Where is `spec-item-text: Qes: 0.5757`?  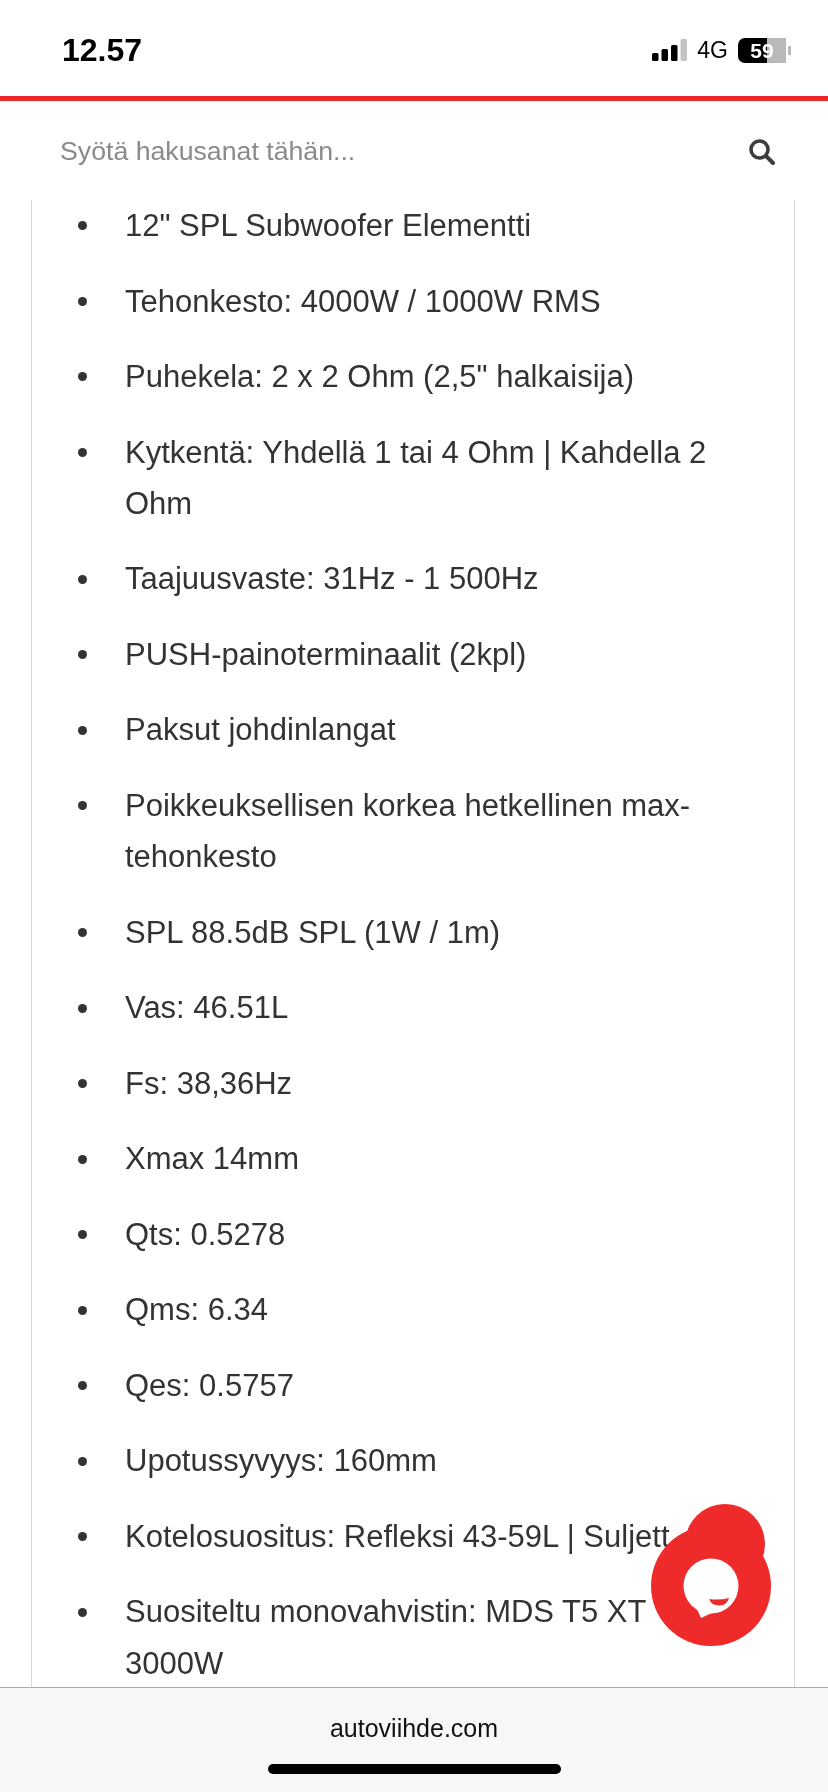 spec-item-text: Qes: 0.5757 is located at coordinates (209, 1385).